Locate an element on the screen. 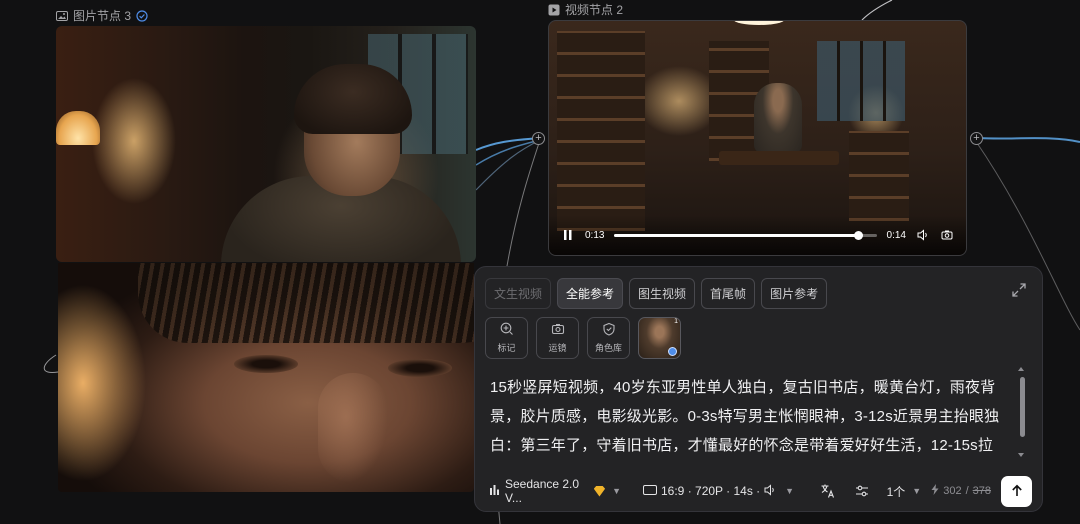  screenshot-camera-icon is located at coordinates (947, 235).